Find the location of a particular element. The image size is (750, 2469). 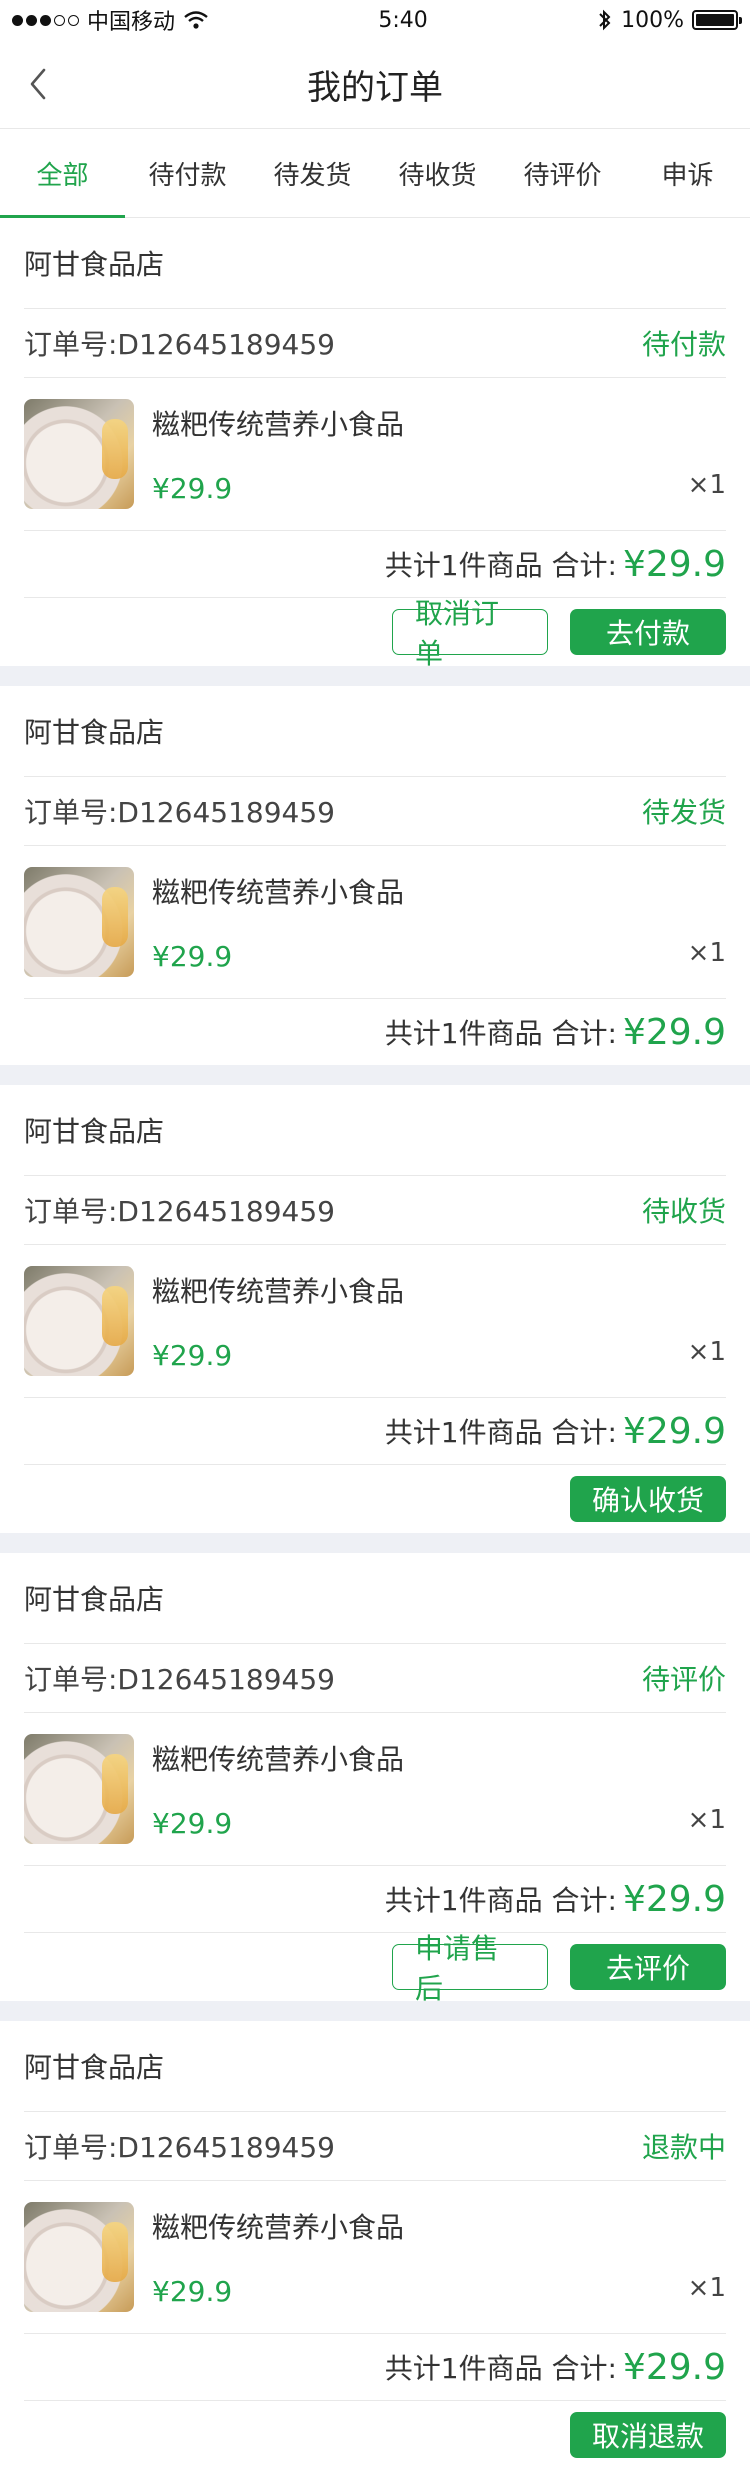

tab-pending-receipt: 待收货 is located at coordinates (437, 173).